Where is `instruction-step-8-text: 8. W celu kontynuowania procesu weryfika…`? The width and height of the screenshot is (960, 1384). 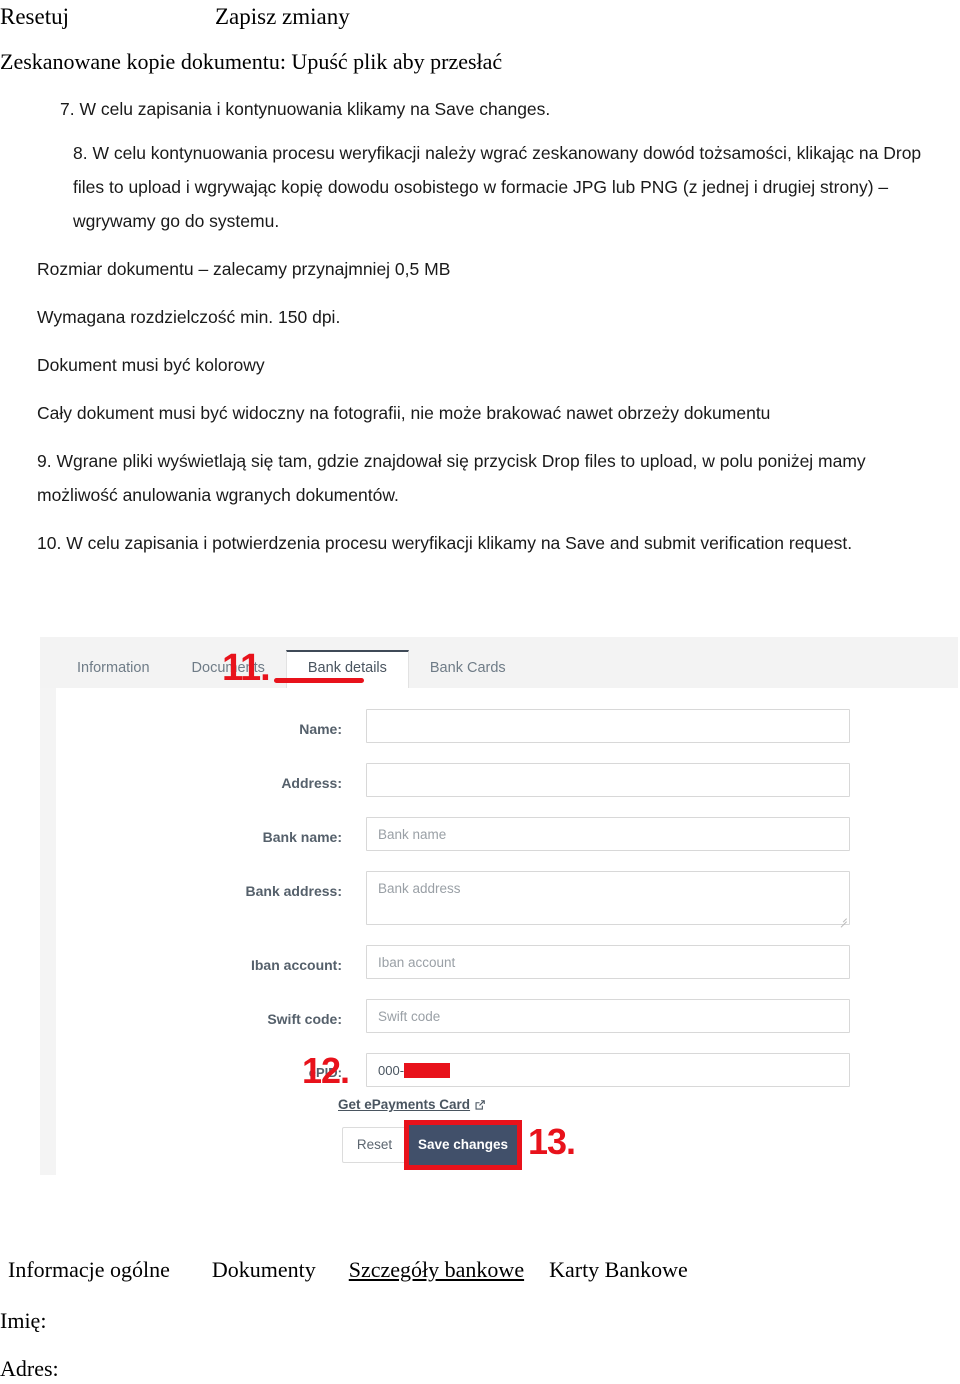 instruction-step-8-text: 8. W celu kontynuowania procesu weryfika… is located at coordinates (497, 187).